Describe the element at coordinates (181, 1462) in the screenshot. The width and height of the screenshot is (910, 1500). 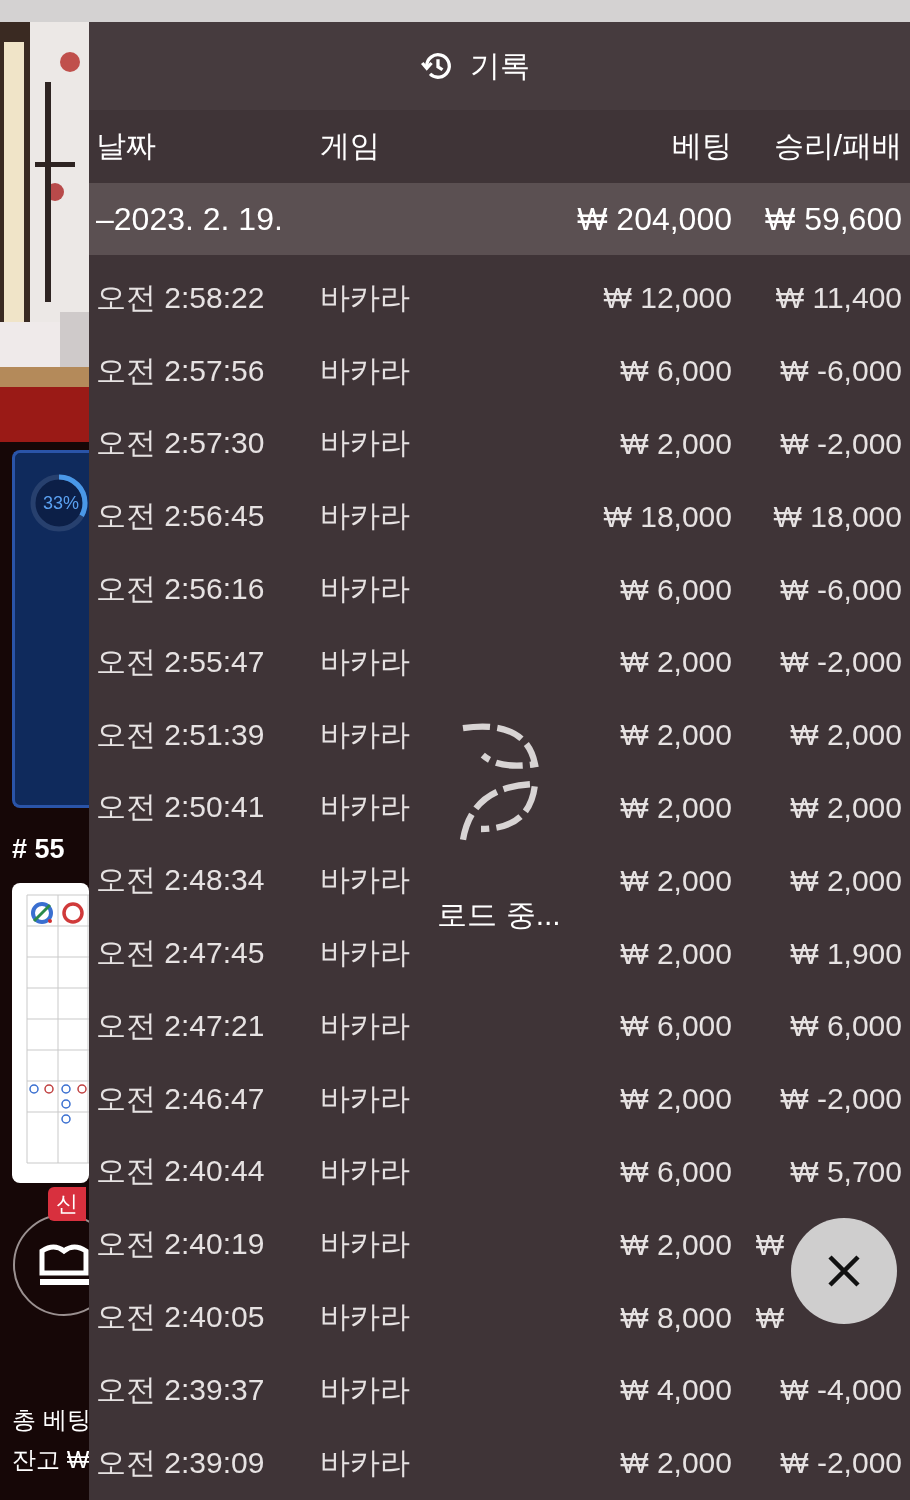
I see `time-cell-text: 오전 2:39:09` at that location.